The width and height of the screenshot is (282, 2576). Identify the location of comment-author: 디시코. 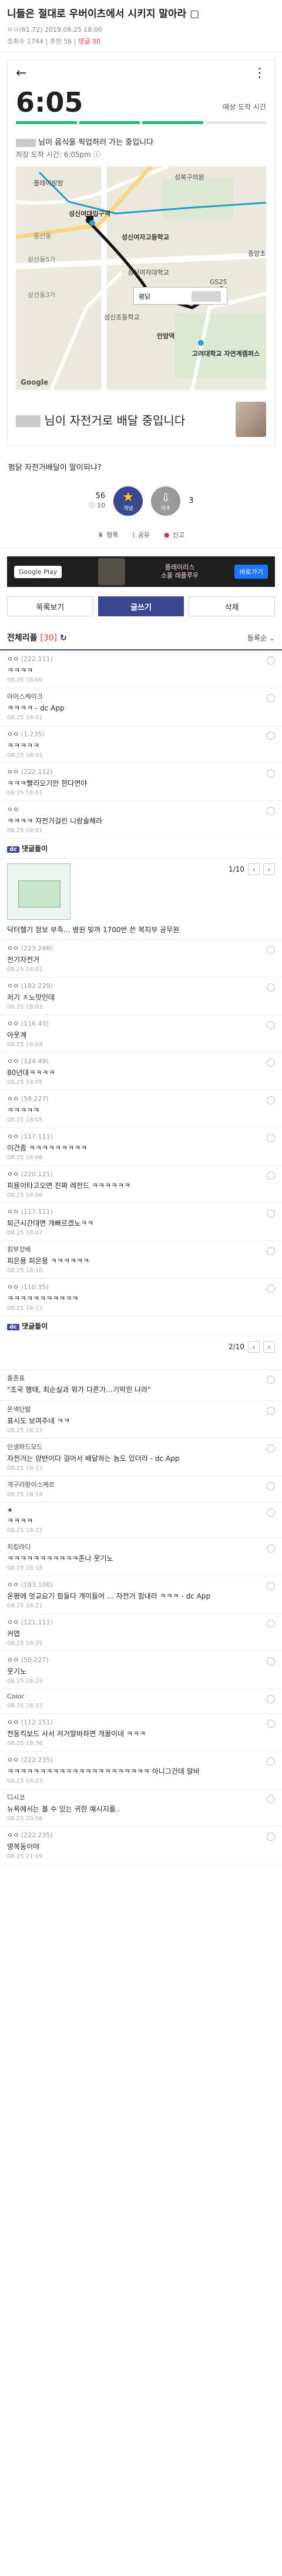
(141, 1797).